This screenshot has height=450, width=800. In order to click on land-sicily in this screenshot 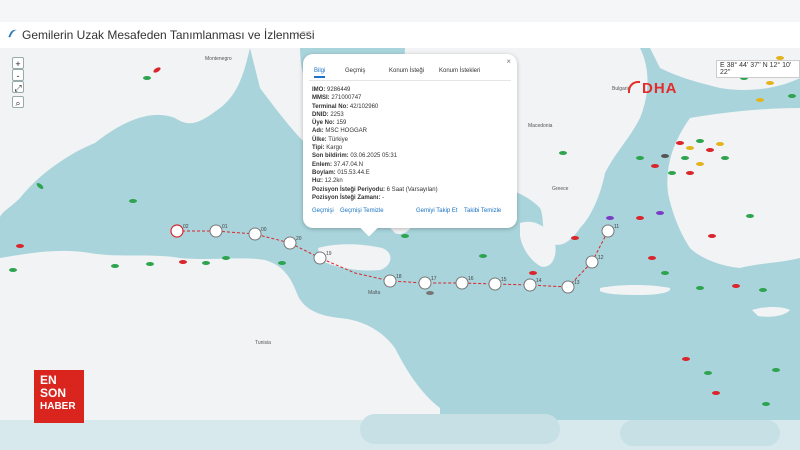, I will do `click(354, 257)`.